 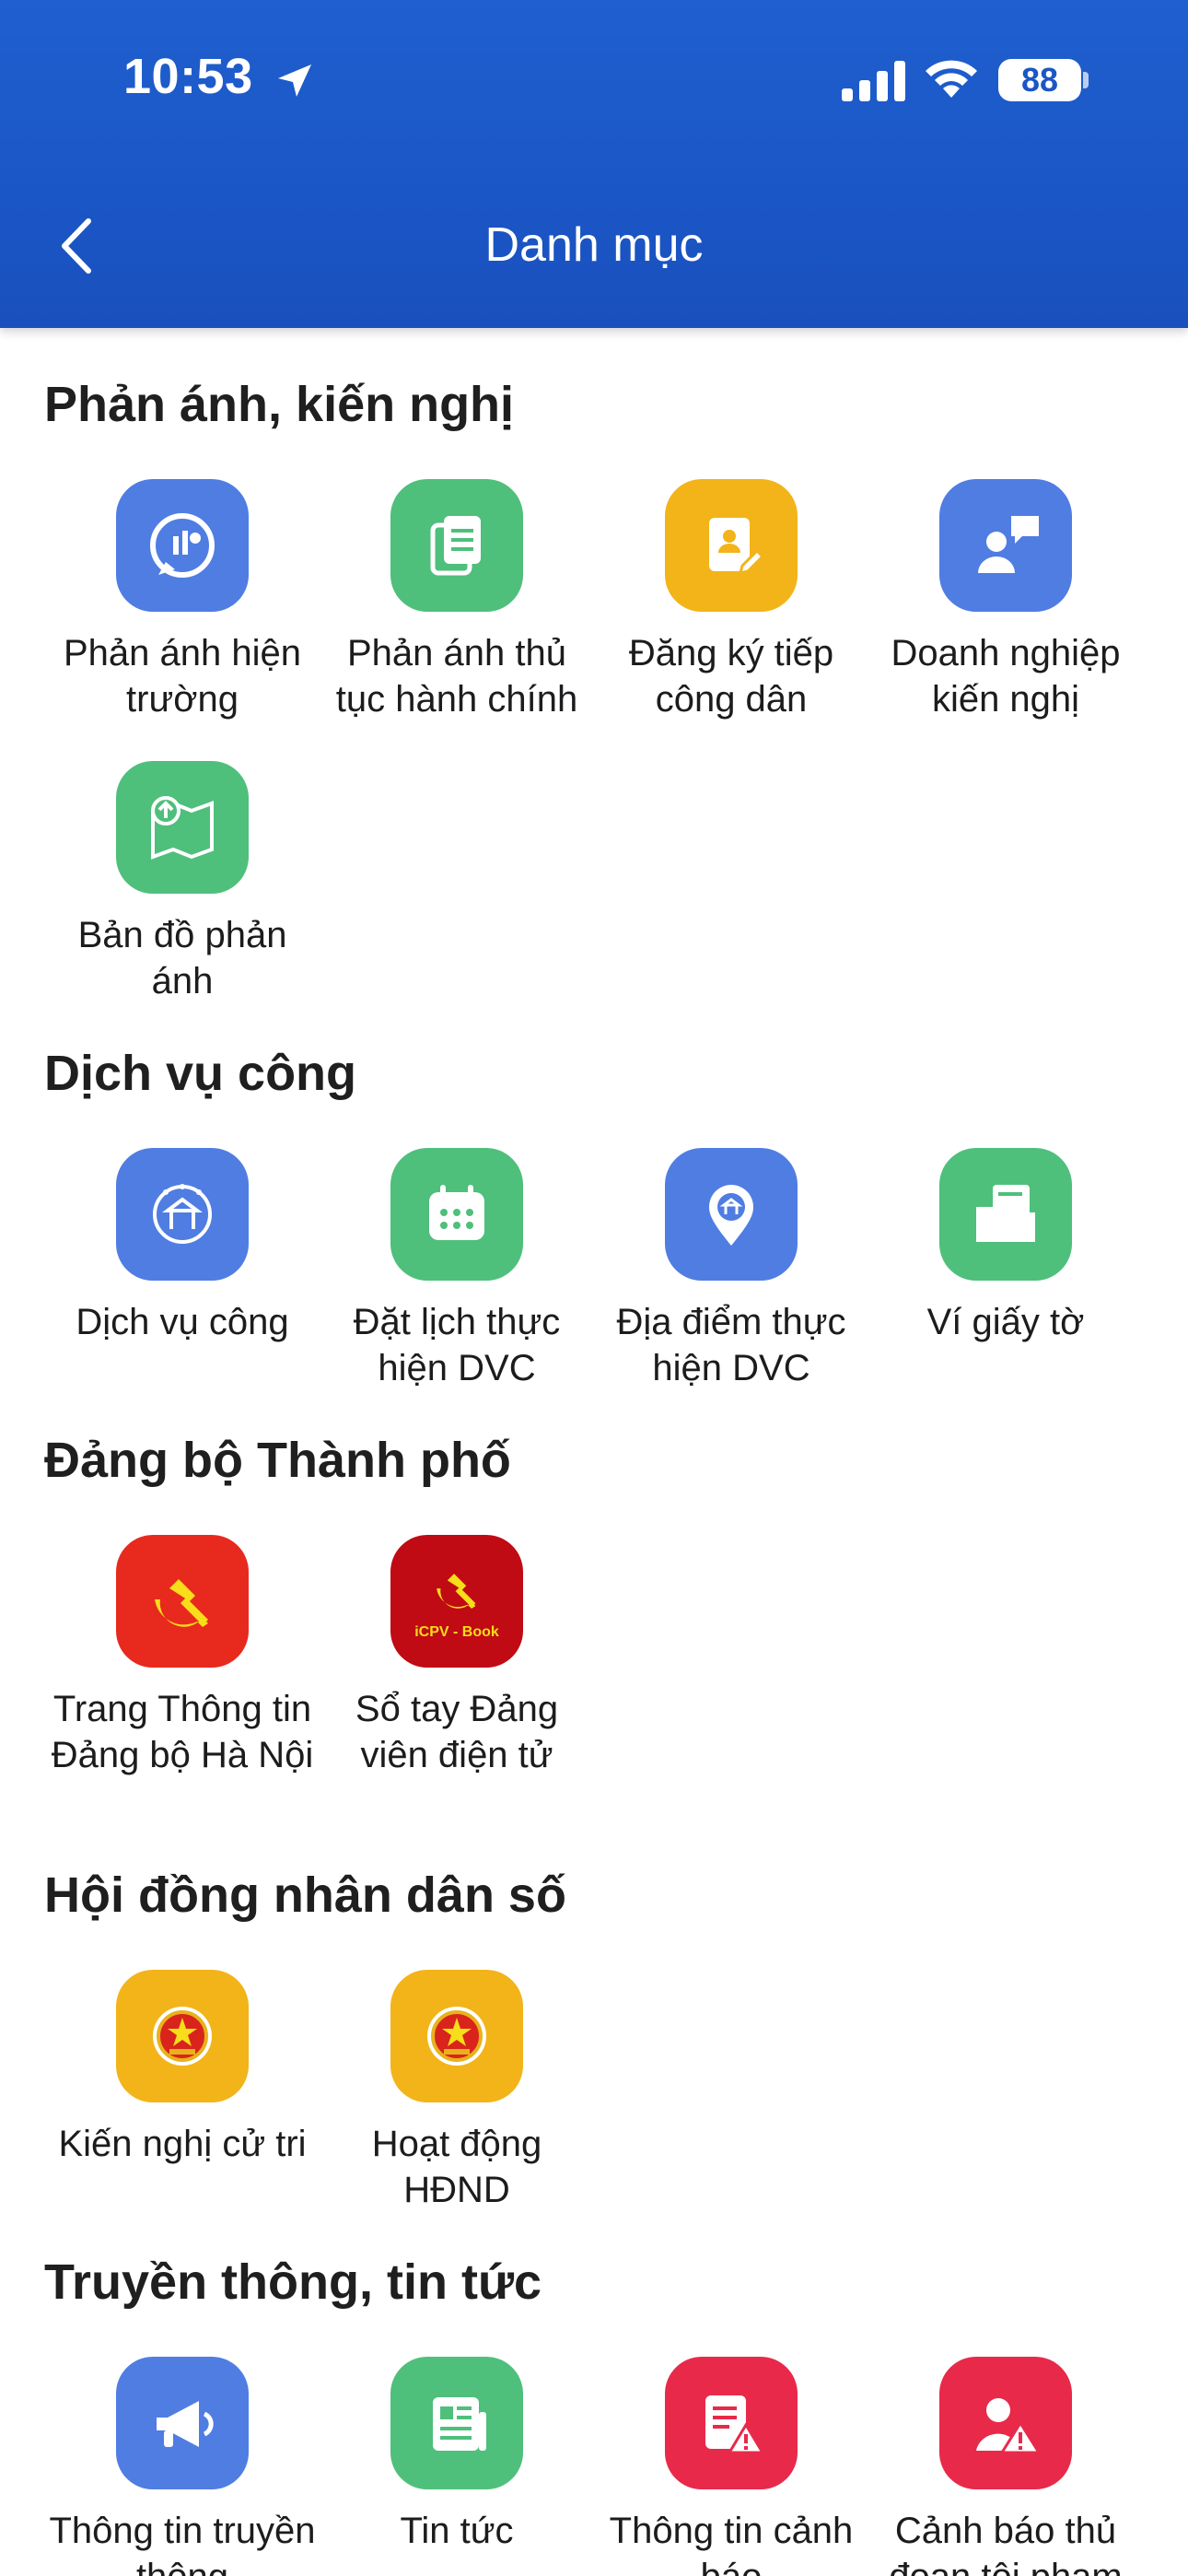 What do you see at coordinates (456, 545) in the screenshot?
I see `document-icon` at bounding box center [456, 545].